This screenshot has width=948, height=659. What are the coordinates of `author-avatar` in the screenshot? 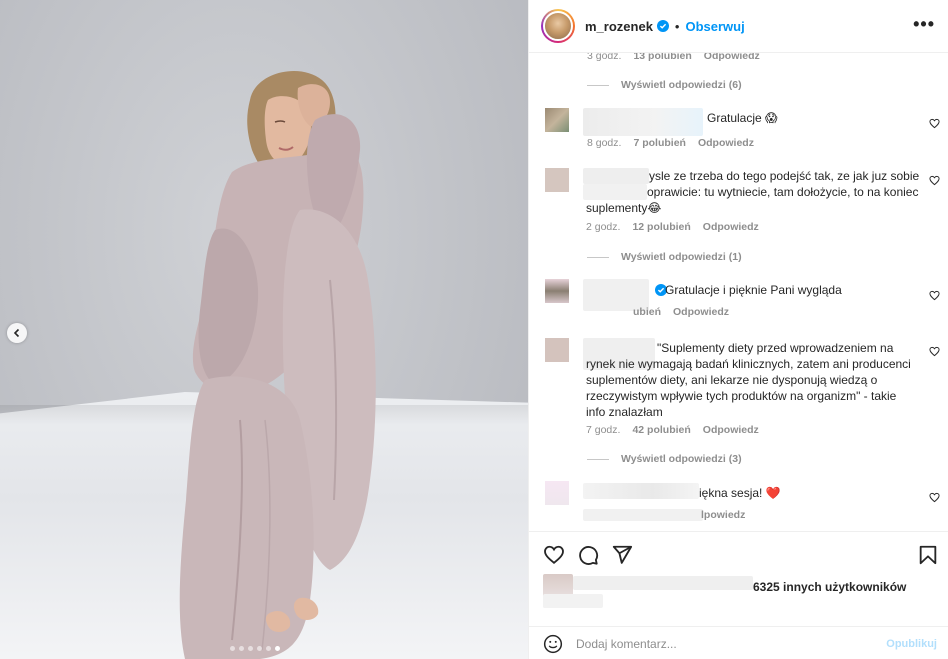 It's located at (558, 26).